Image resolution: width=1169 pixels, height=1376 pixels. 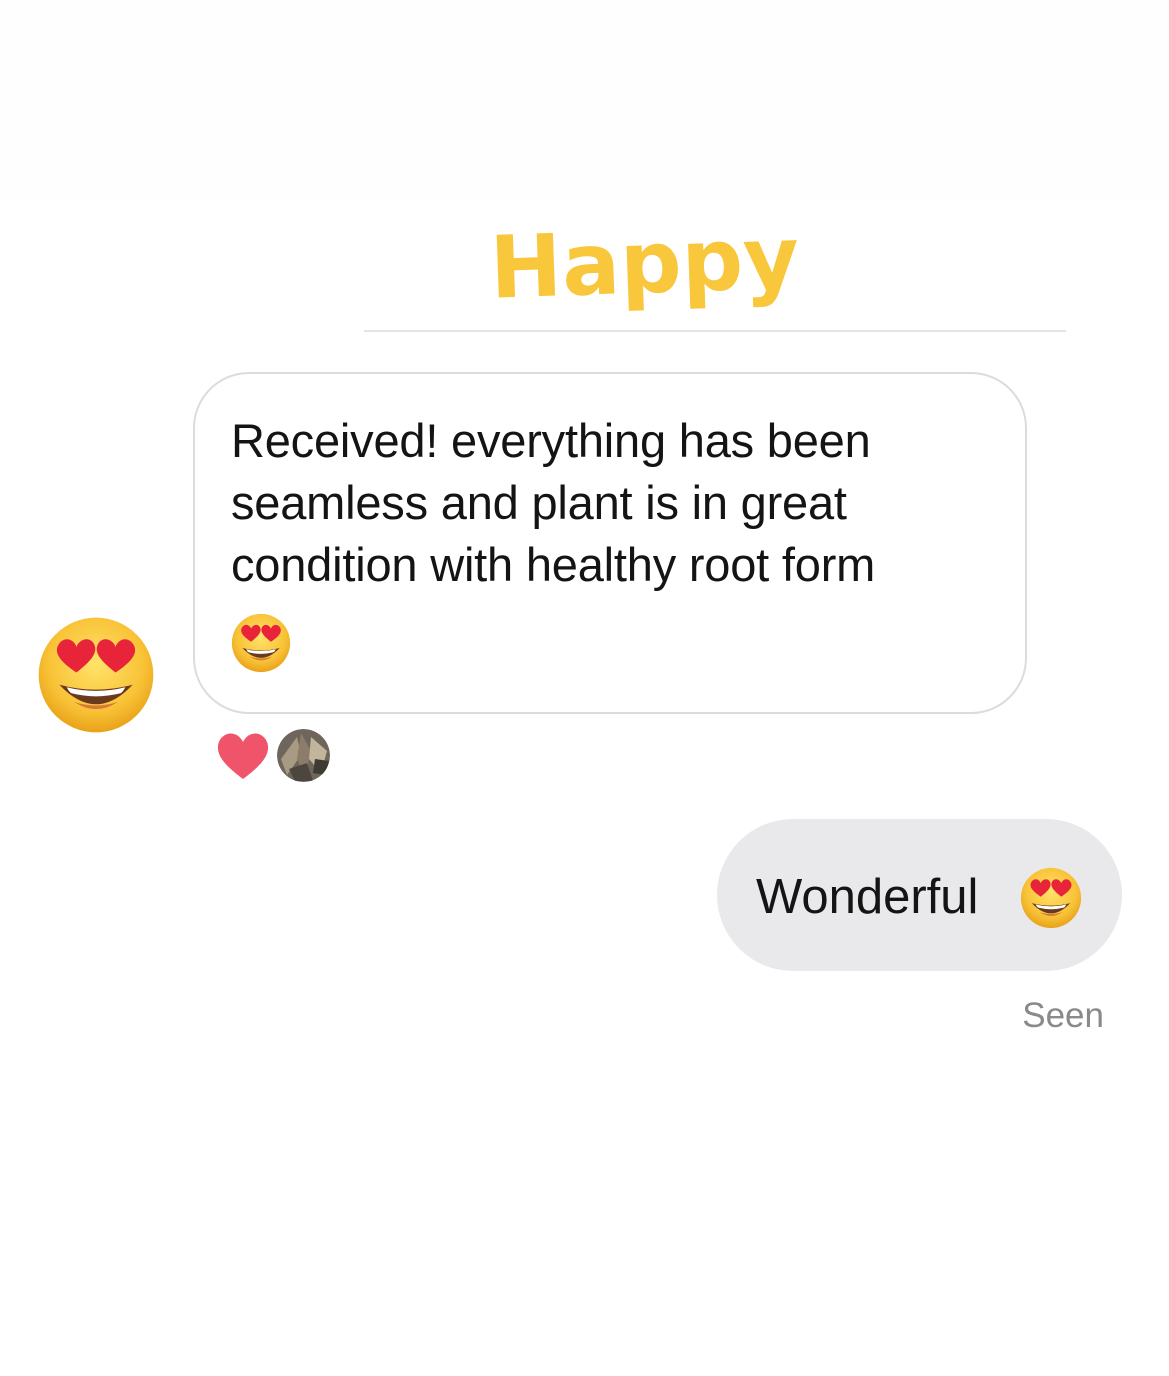 What do you see at coordinates (96, 675) in the screenshot?
I see `sender-avatar-heart-eyes-icon` at bounding box center [96, 675].